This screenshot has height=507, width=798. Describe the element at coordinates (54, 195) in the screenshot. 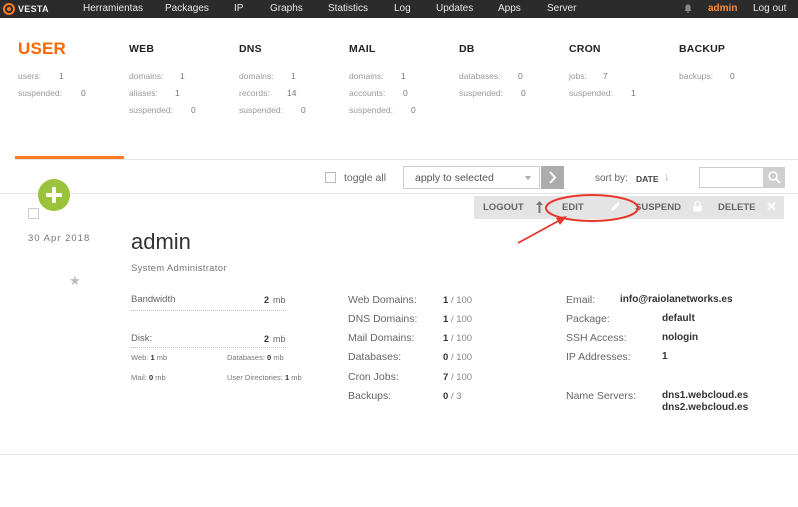

I see `add-user-button` at that location.